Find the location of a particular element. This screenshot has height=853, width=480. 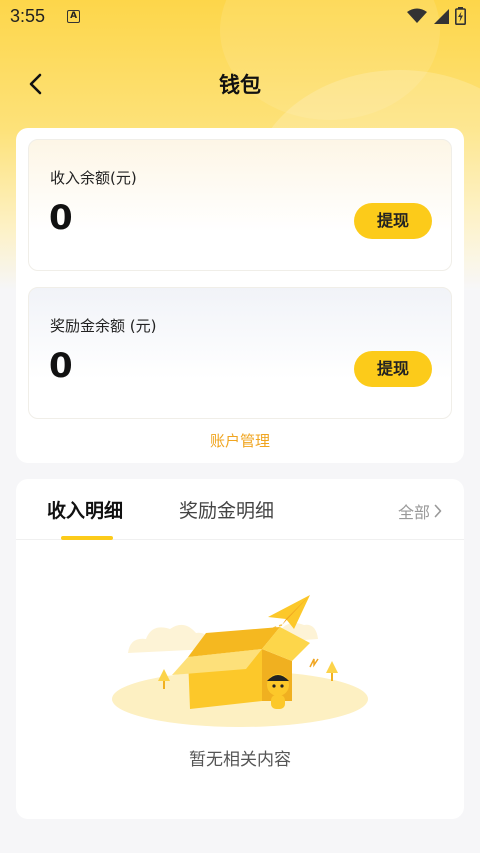

all-filter-link: 全部 is located at coordinates (420, 511).